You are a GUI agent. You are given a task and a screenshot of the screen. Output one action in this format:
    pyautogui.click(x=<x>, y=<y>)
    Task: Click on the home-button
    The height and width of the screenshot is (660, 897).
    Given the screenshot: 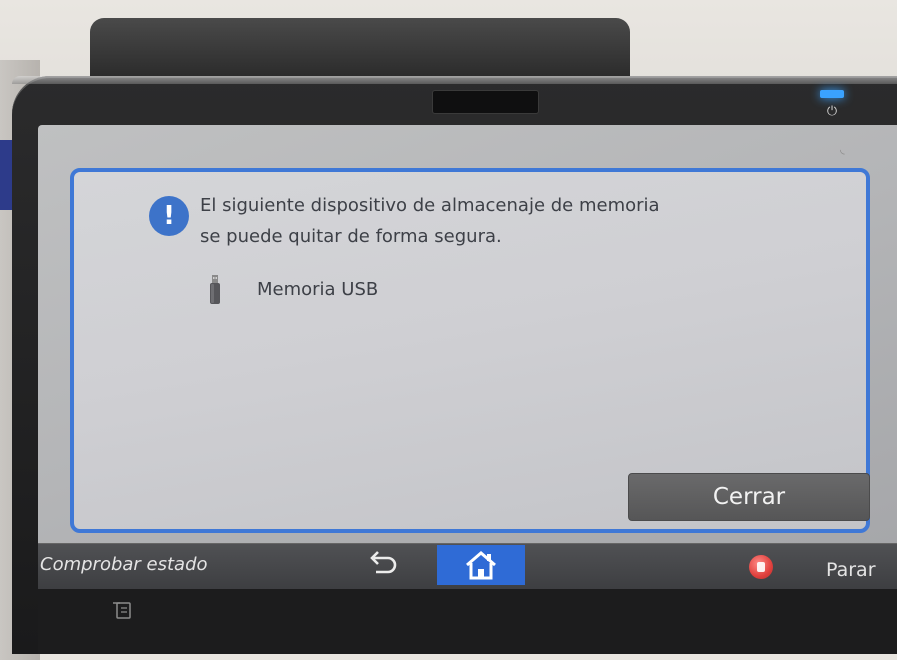 What is the action you would take?
    pyautogui.click(x=481, y=565)
    